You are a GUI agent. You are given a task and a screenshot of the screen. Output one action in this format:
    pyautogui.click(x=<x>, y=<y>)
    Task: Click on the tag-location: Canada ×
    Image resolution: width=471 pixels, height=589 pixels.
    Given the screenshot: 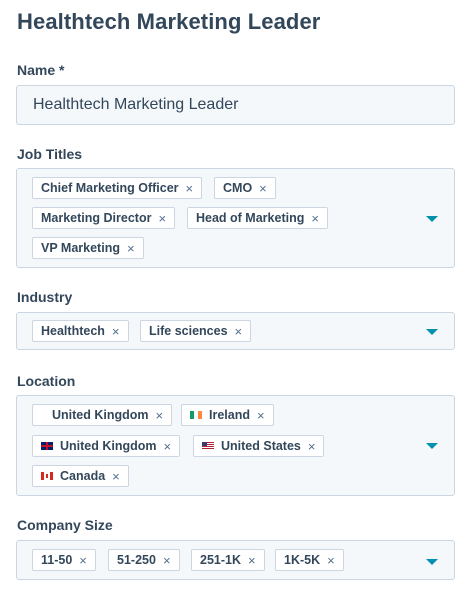 What is the action you would take?
    pyautogui.click(x=80, y=476)
    